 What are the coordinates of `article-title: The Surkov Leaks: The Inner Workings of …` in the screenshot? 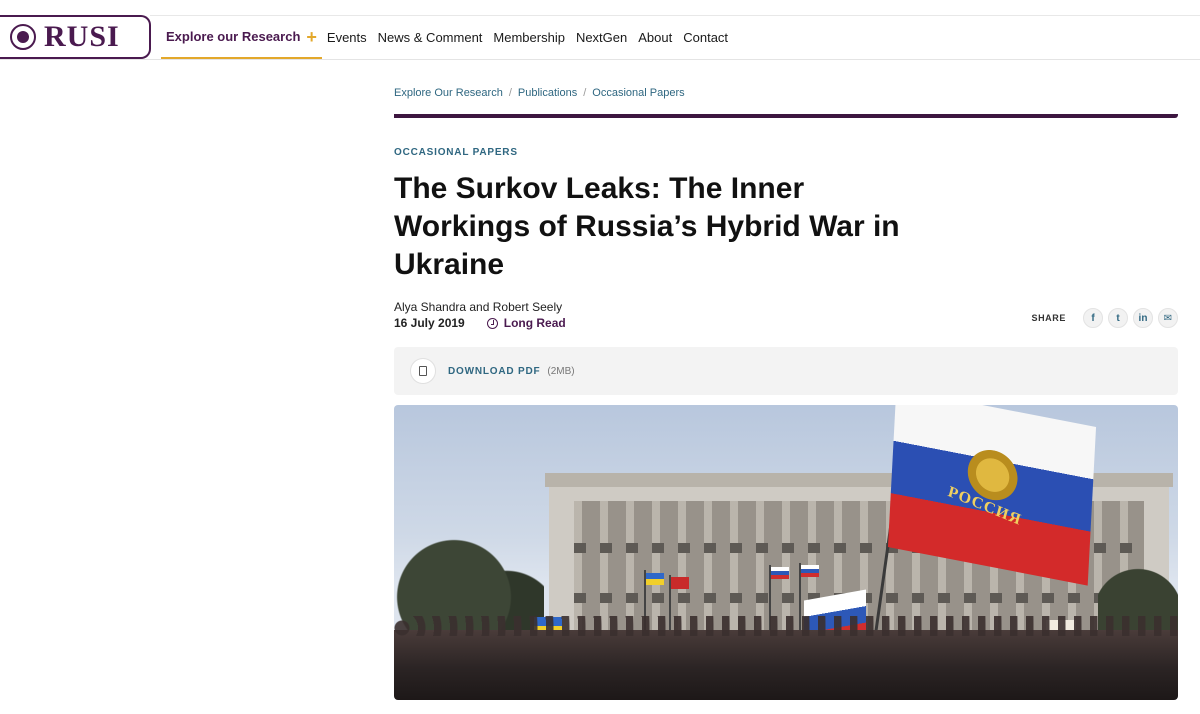 It's located at (647, 226).